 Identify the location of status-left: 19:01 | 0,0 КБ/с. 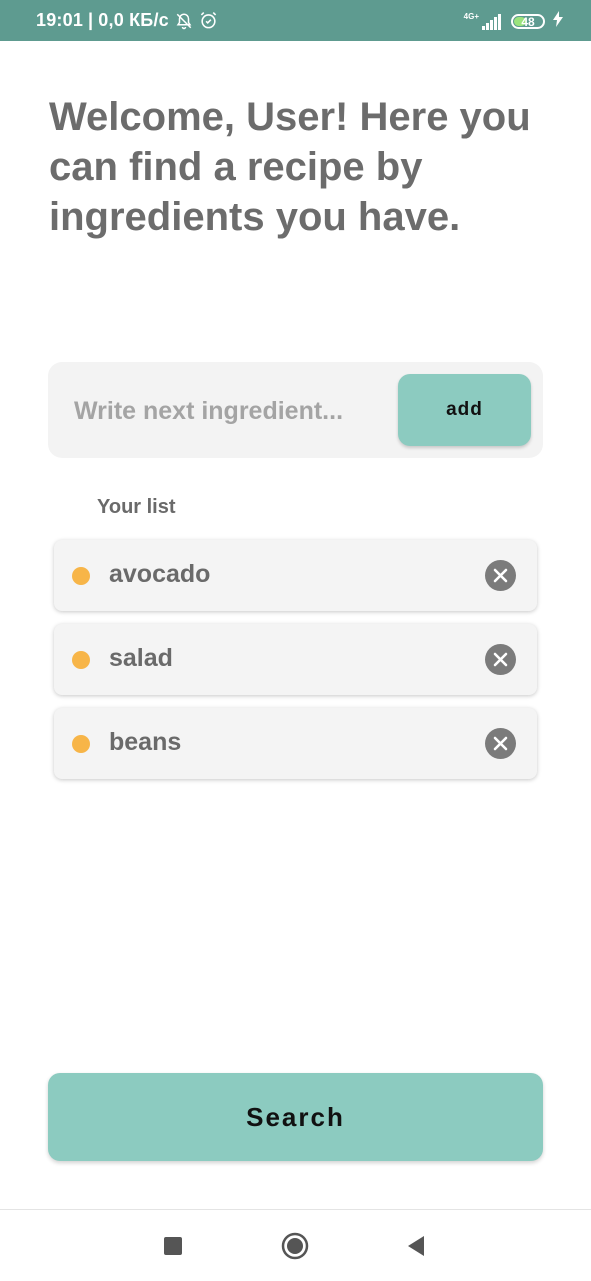
(127, 20).